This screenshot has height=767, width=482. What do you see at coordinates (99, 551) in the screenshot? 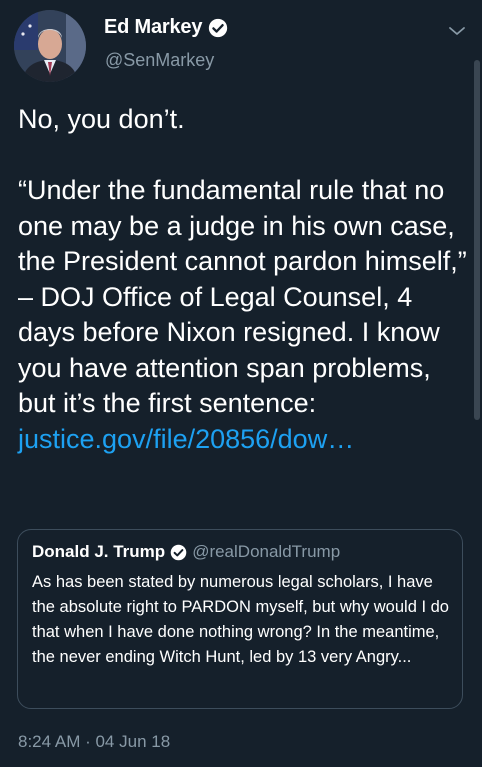
I see `quoted-author-name: Donald J. Trump` at bounding box center [99, 551].